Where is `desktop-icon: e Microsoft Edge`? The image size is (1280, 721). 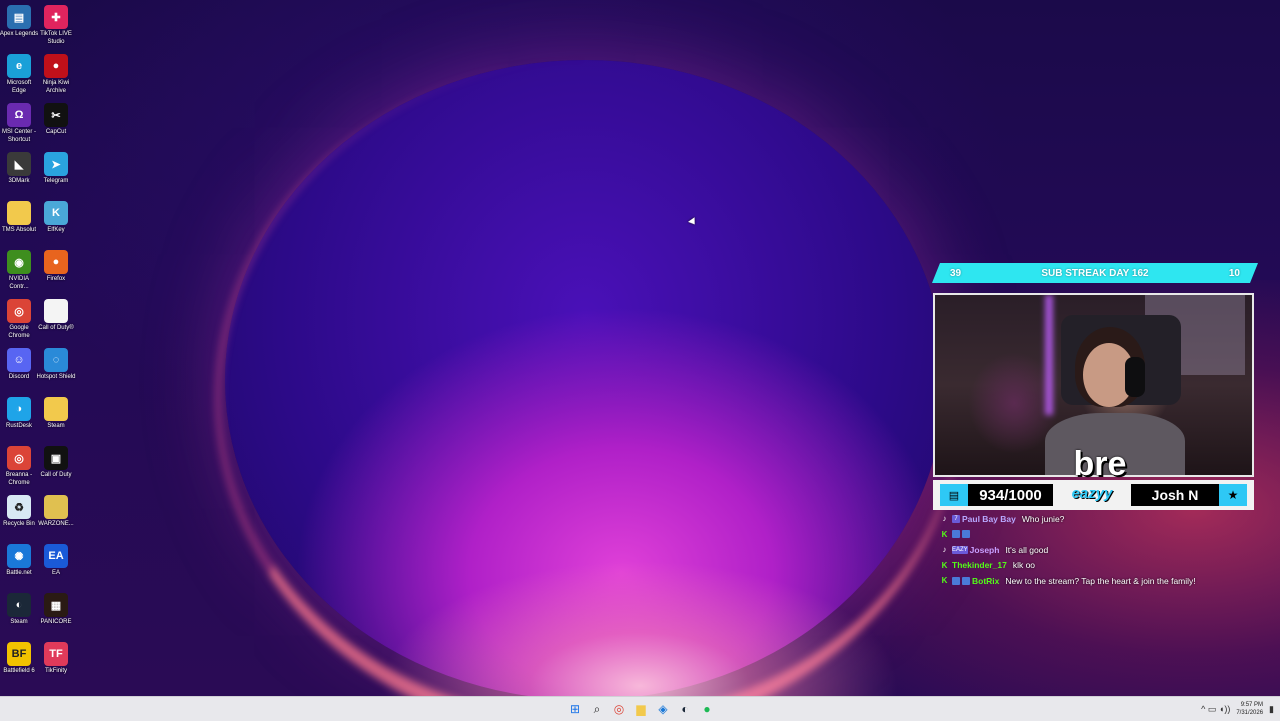 desktop-icon: e Microsoft Edge is located at coordinates (19, 74).